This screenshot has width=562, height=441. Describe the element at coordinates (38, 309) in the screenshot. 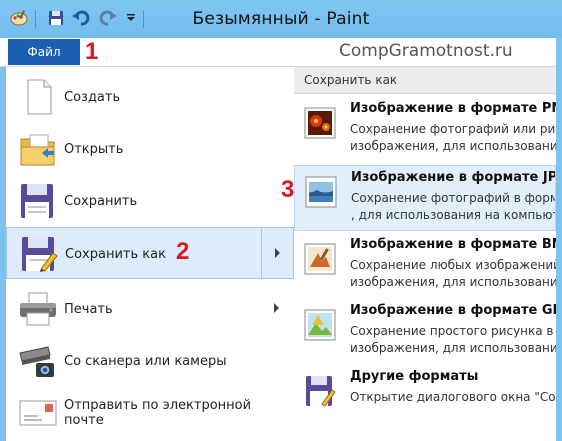

I see `printer-icon` at that location.